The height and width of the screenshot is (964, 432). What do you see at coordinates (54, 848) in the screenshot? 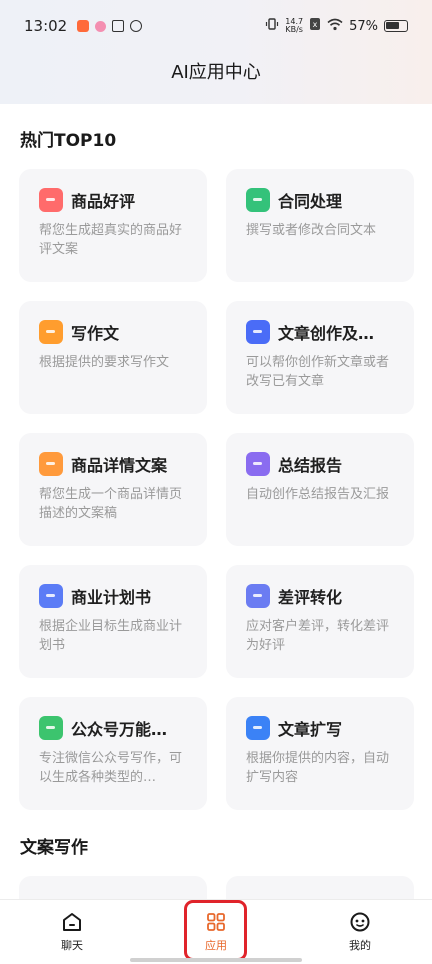
I see `section-title-copywriting: 文案写作` at bounding box center [54, 848].